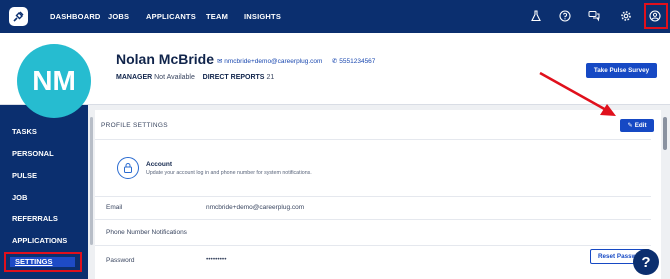 This screenshot has width=670, height=279. What do you see at coordinates (34, 261) in the screenshot?
I see `sidebar-item-settings: SETTINGS` at bounding box center [34, 261].